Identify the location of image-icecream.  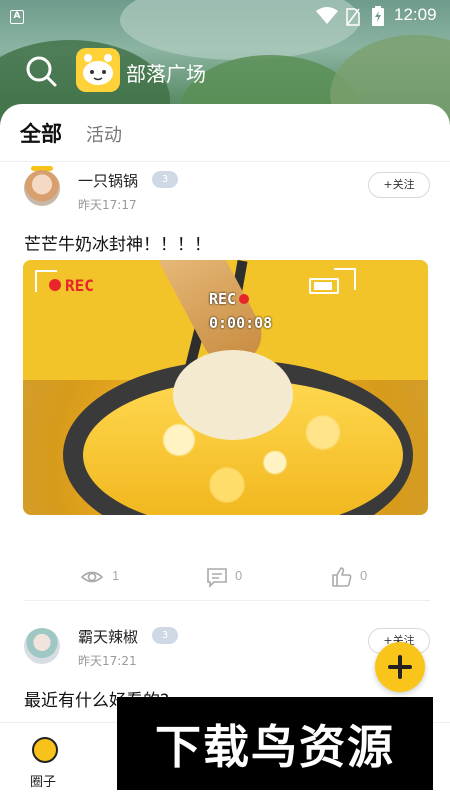
(233, 395).